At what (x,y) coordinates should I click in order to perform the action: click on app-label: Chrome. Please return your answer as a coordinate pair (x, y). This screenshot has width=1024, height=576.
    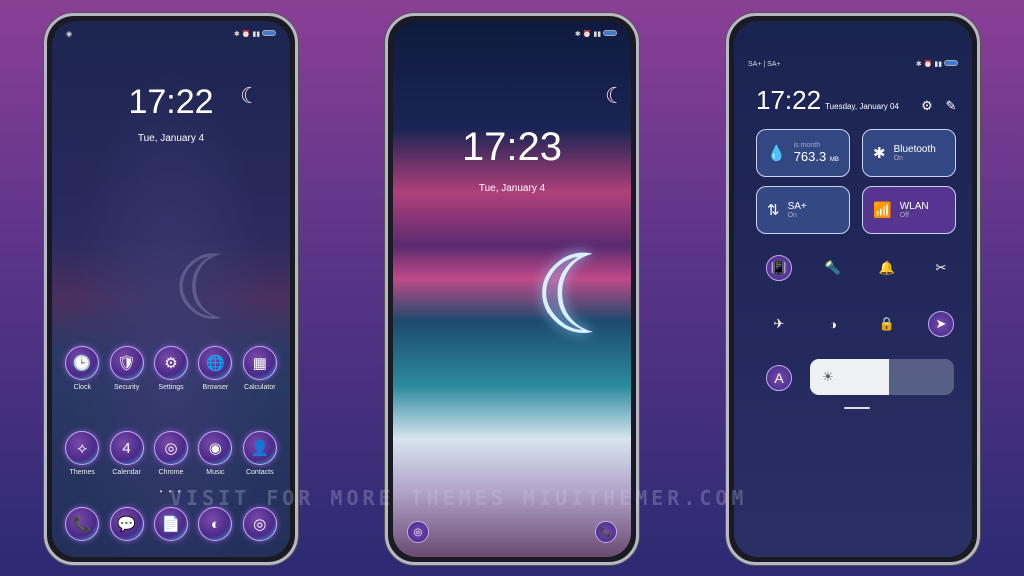
    Looking at the image, I should click on (171, 472).